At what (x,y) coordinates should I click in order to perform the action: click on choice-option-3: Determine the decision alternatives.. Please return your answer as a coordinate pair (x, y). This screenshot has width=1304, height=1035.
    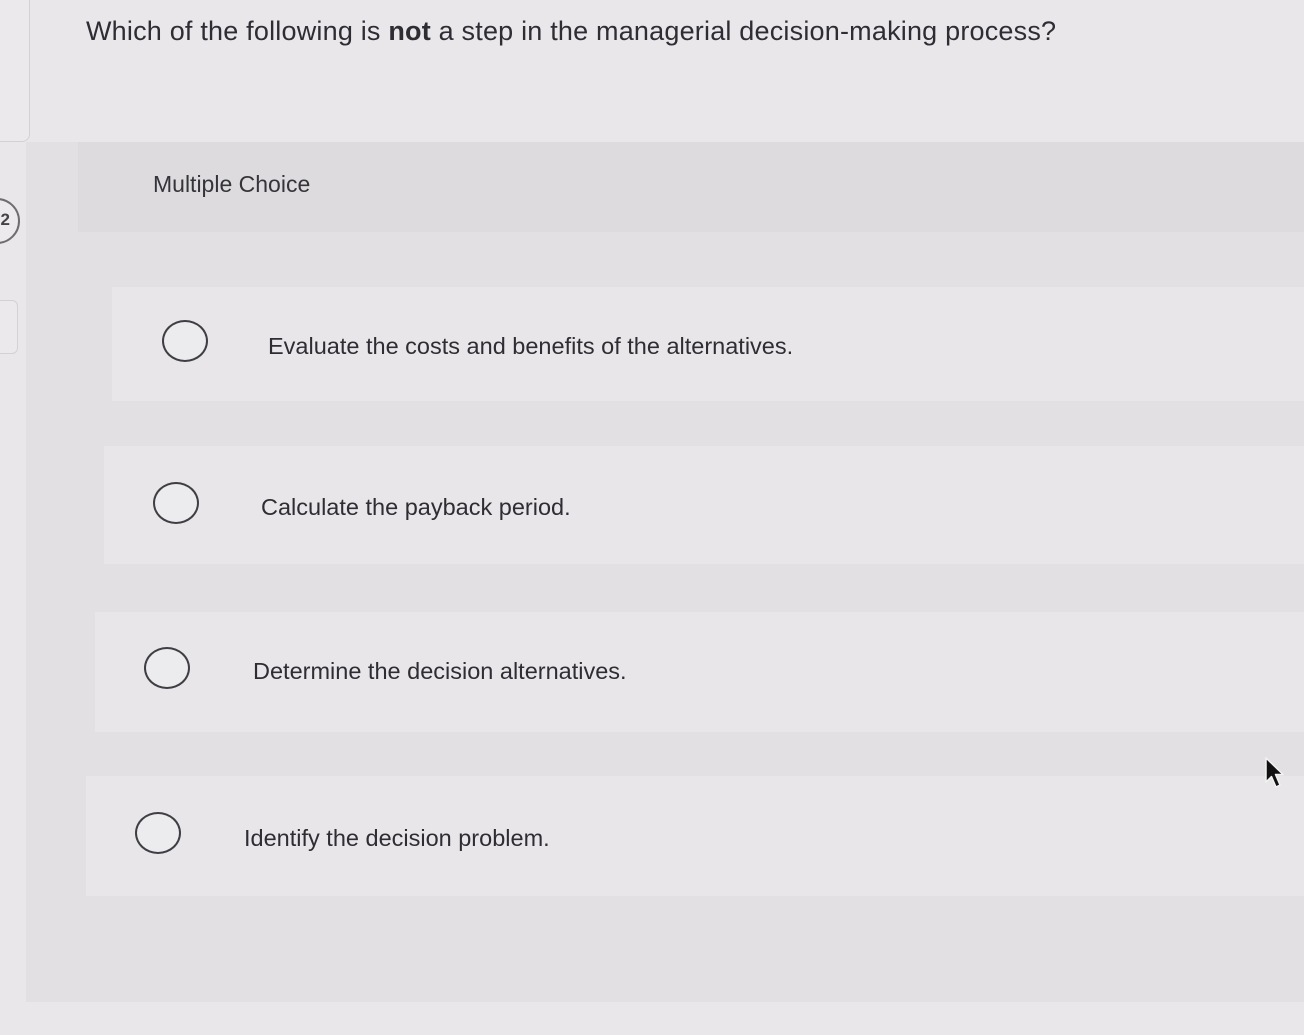
    Looking at the image, I should click on (699, 672).